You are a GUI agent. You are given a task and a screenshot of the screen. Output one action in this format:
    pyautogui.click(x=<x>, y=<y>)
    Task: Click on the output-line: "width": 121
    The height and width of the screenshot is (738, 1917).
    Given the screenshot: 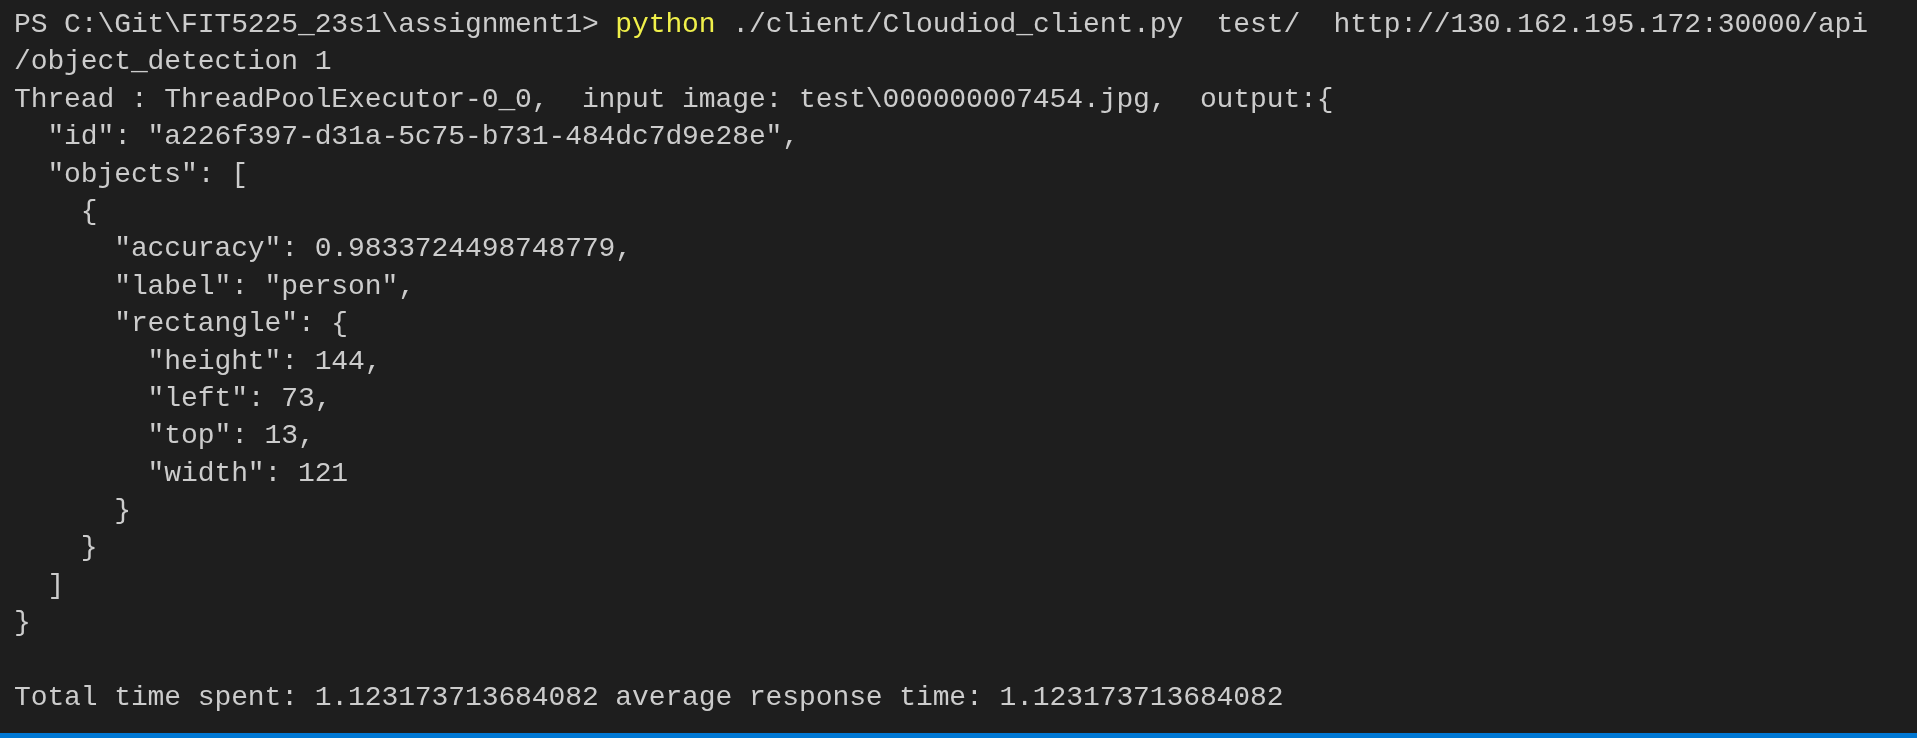 What is the action you would take?
    pyautogui.click(x=248, y=473)
    